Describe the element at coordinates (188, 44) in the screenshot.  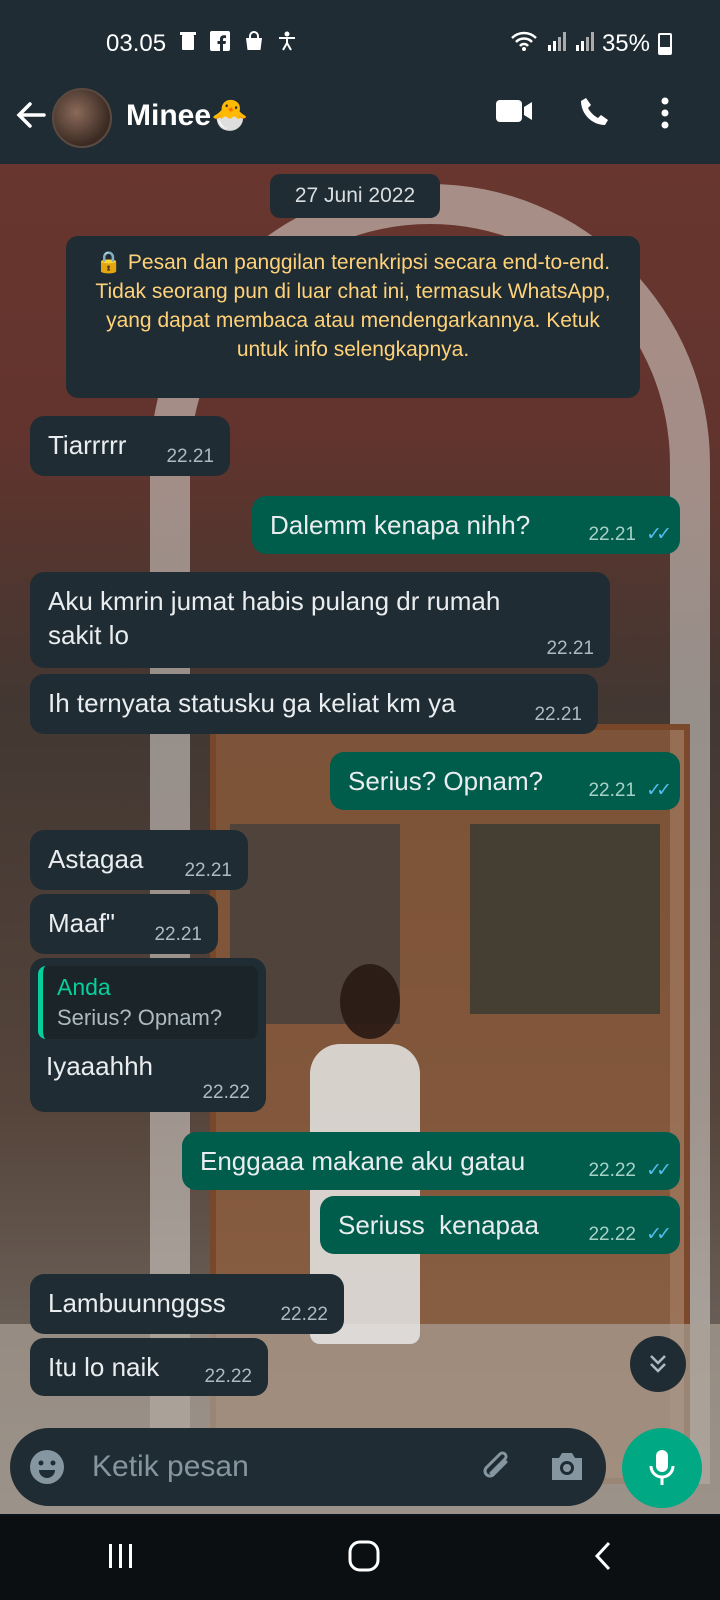
I see `trash-icon` at that location.